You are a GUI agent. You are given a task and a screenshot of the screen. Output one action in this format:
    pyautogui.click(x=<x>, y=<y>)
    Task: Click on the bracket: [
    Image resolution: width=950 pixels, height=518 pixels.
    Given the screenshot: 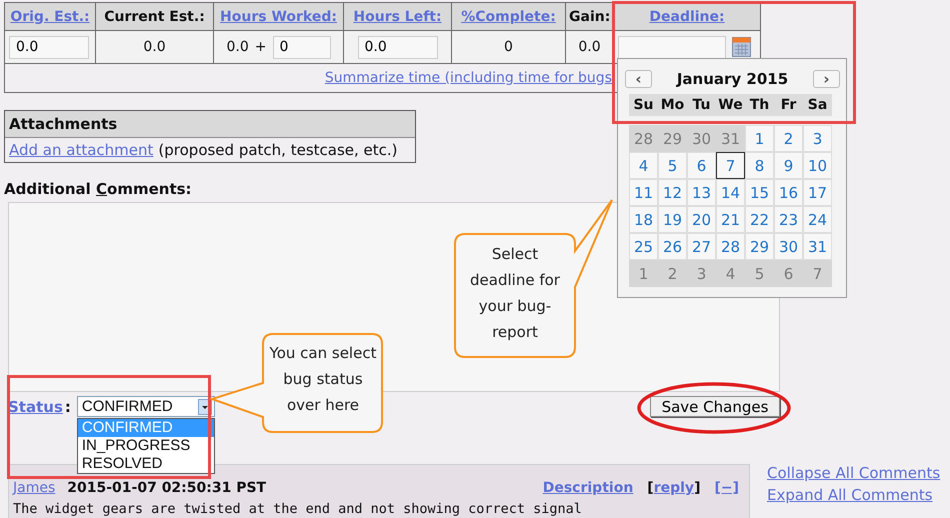 What is the action you would take?
    pyautogui.click(x=650, y=488)
    